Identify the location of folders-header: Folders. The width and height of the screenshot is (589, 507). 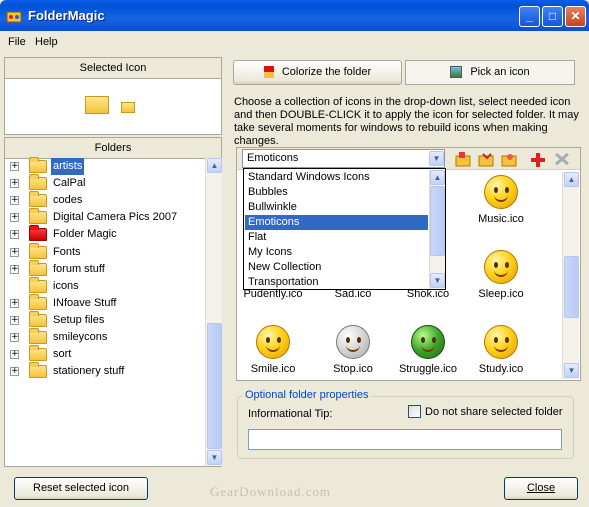
(113, 148).